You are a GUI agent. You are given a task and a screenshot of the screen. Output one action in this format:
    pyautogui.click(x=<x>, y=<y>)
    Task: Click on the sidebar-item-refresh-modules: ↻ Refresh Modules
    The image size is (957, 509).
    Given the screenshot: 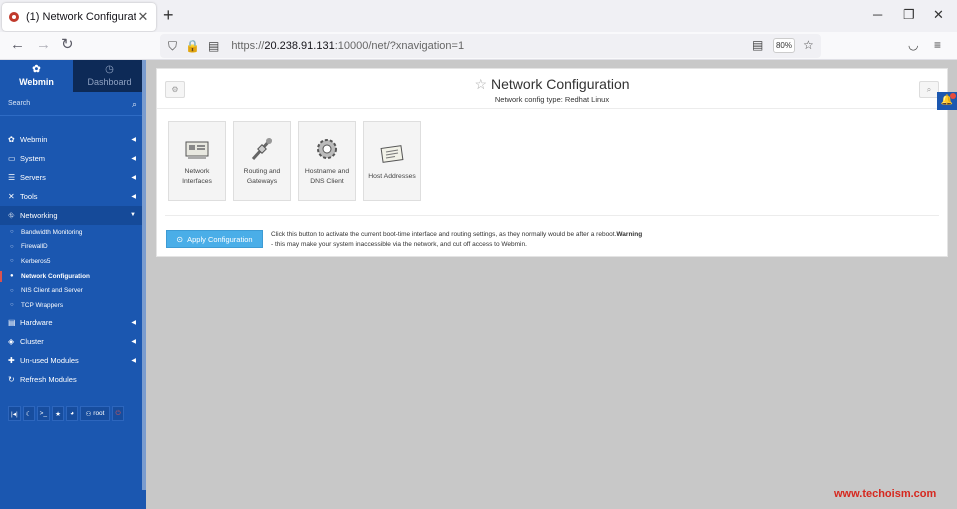 What is the action you would take?
    pyautogui.click(x=73, y=379)
    